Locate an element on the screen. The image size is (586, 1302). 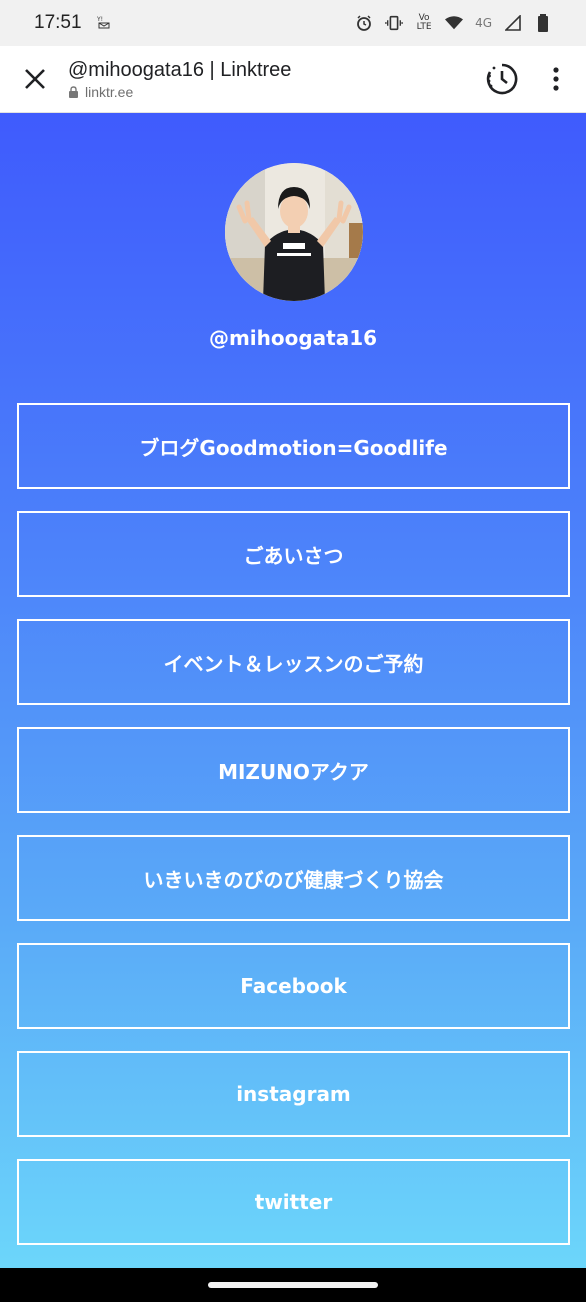
status-time: 17:51 is located at coordinates (58, 22).